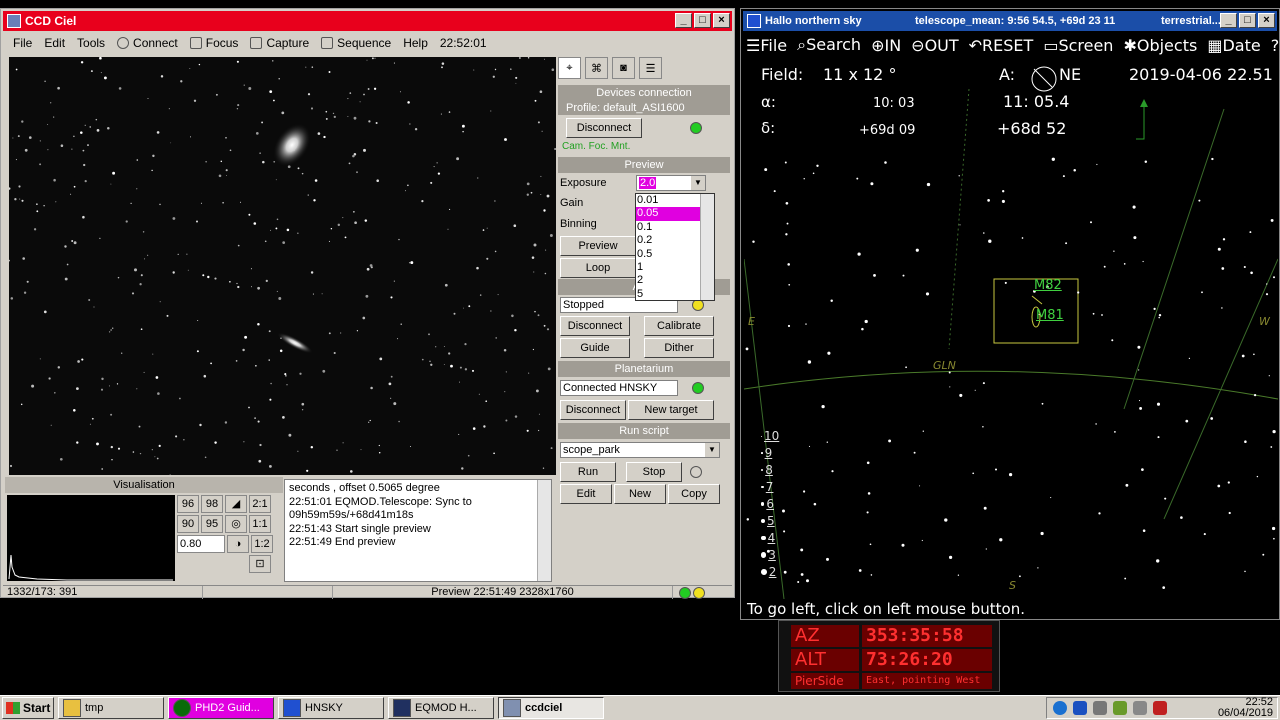 The height and width of the screenshot is (720, 1280). What do you see at coordinates (694, 494) in the screenshot?
I see `copy-button: Copy` at bounding box center [694, 494].